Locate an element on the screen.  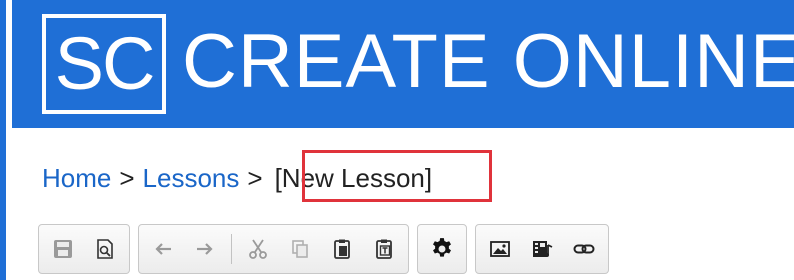
breadcrumb: Home > Lessons > [New Lesson] is located at coordinates (239, 178).